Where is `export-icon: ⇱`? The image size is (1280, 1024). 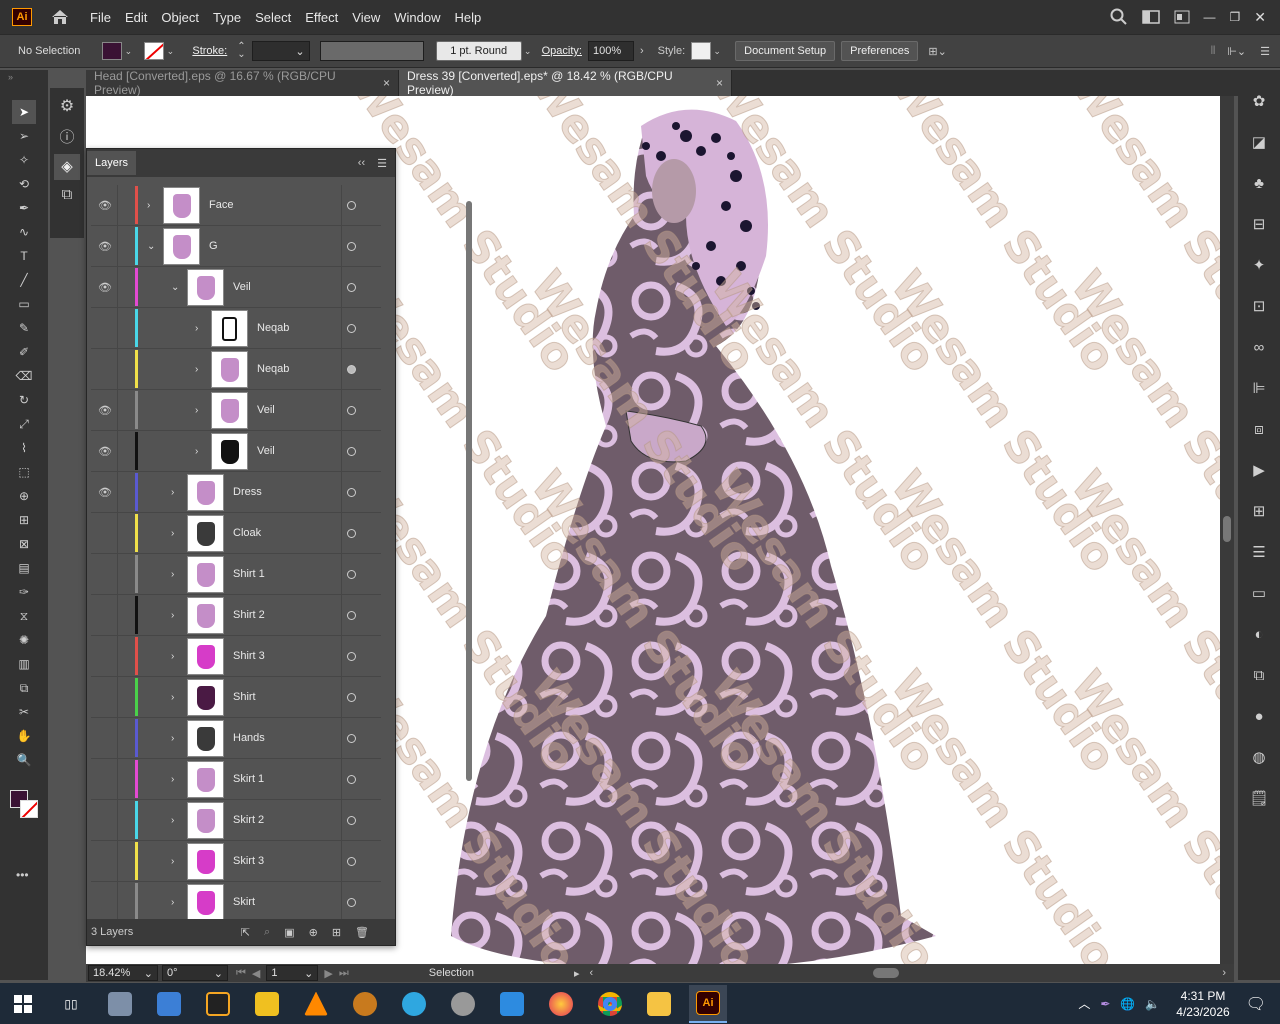 export-icon: ⇱ is located at coordinates (245, 932).